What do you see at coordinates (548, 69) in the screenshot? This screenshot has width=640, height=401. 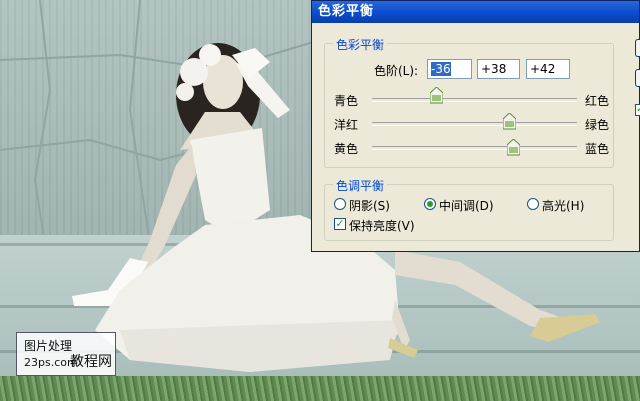 I see `level-yellow-blue-field: +42` at bounding box center [548, 69].